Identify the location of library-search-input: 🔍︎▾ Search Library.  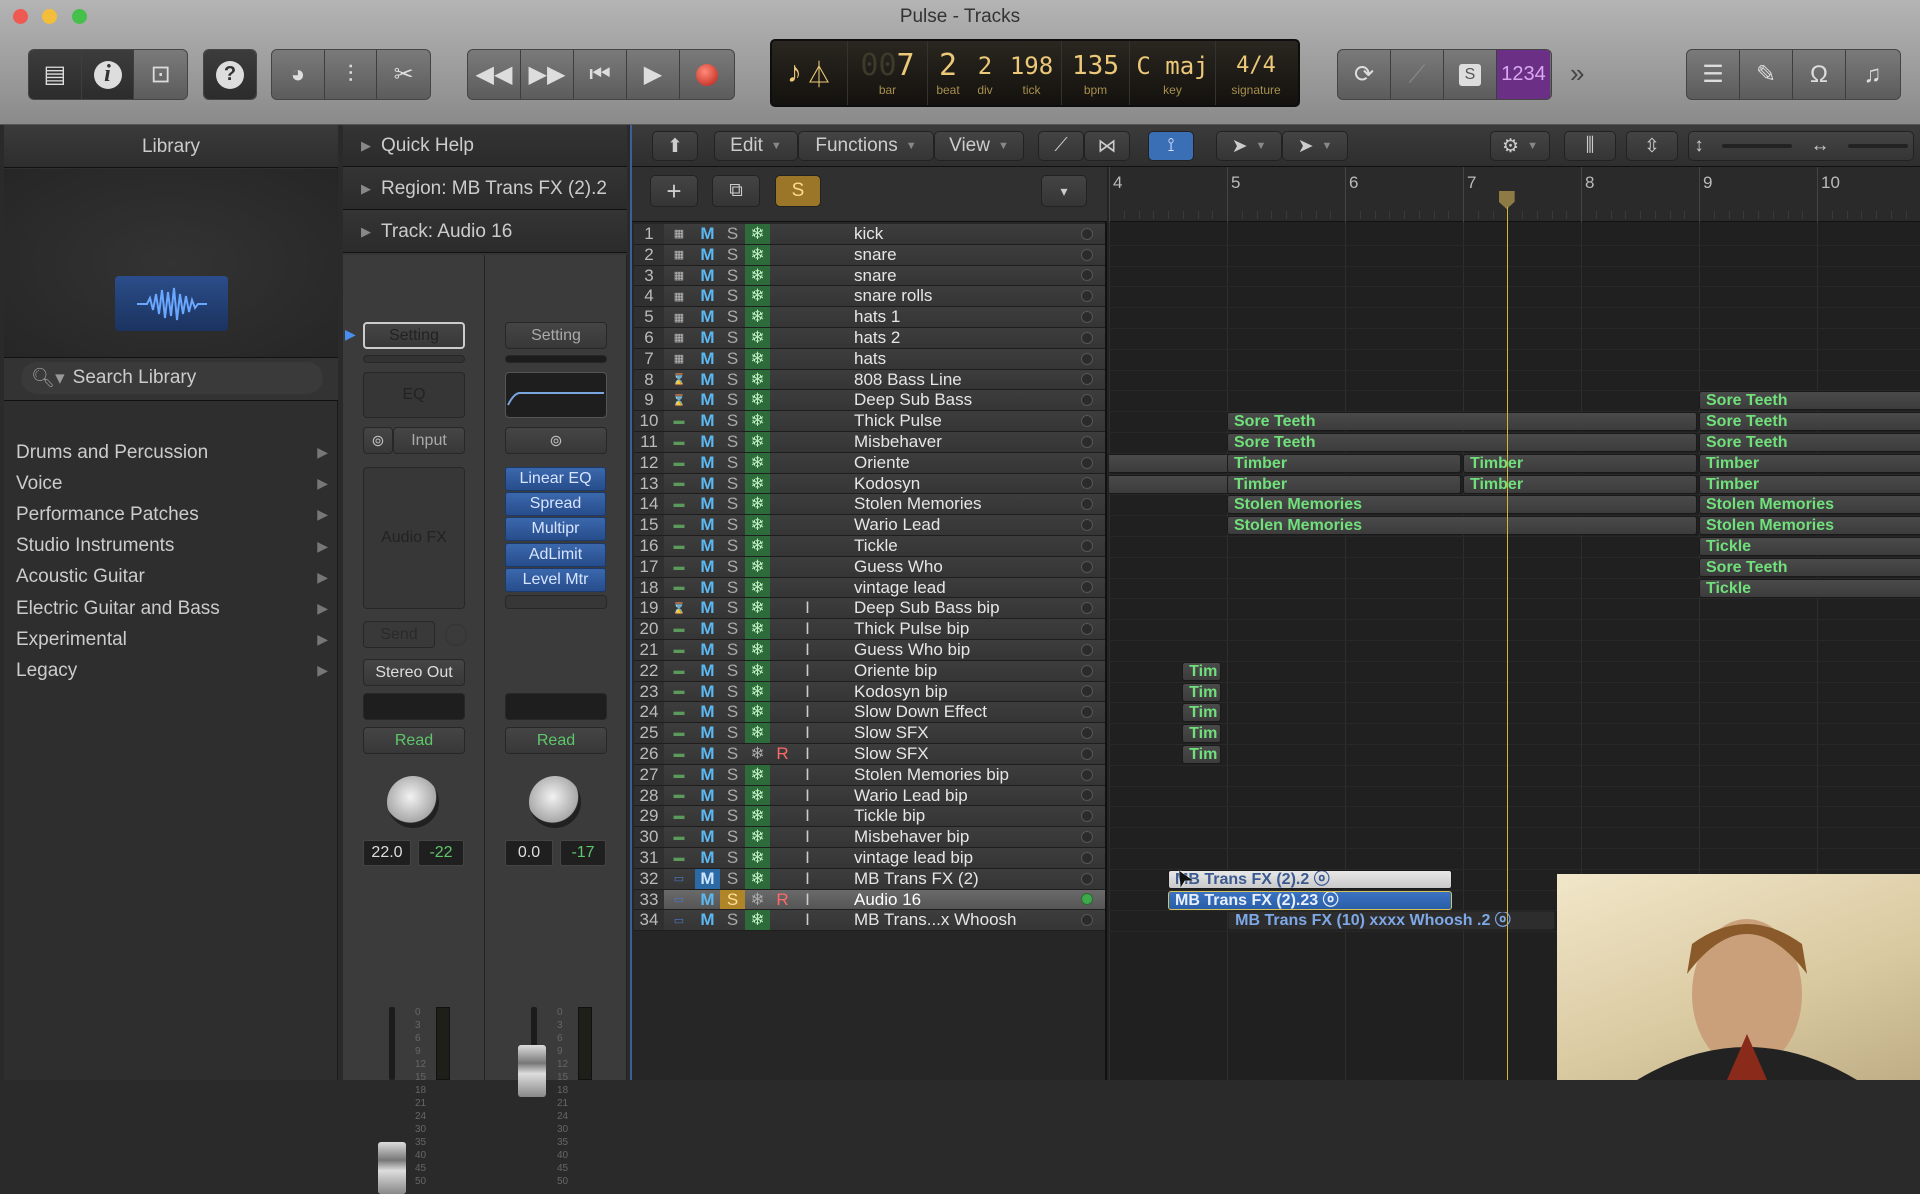
(172, 378).